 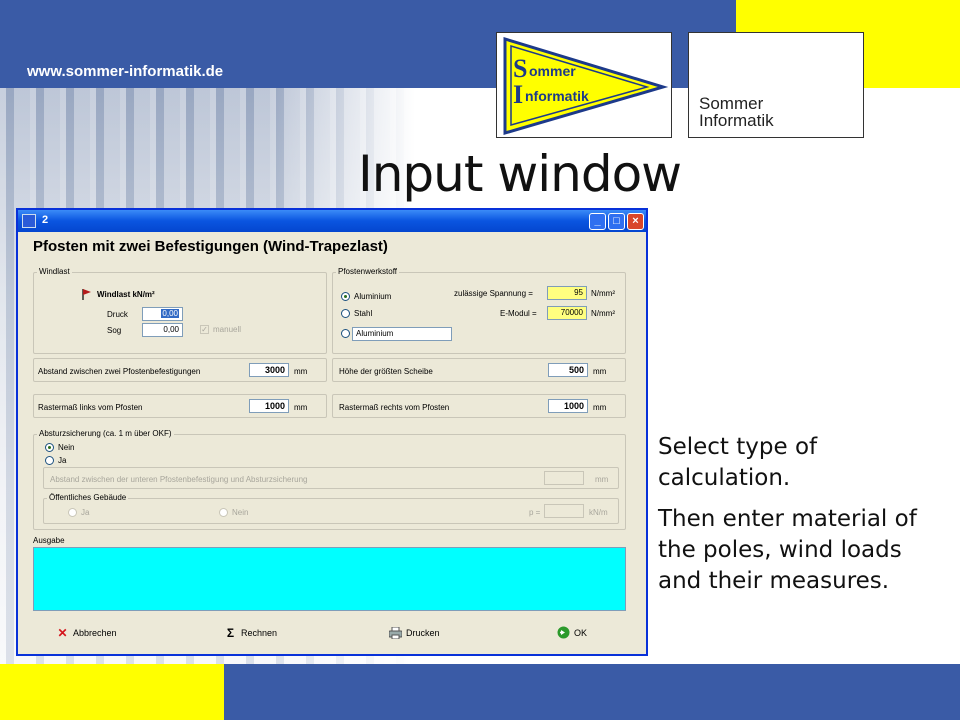 I want to click on radio-gebaeude-ja, so click(x=72, y=512).